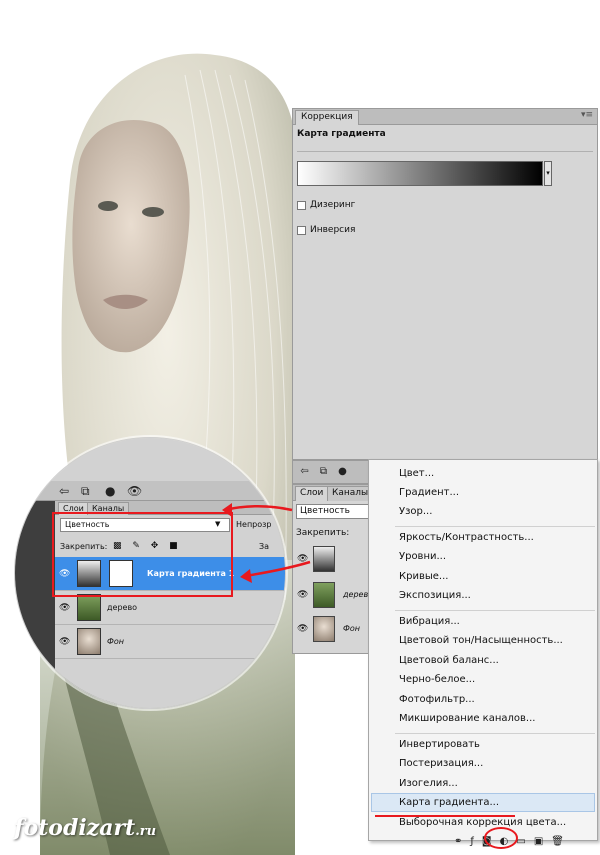  I want to click on correction-tabbar: Коррекция ▾≡, so click(445, 117).